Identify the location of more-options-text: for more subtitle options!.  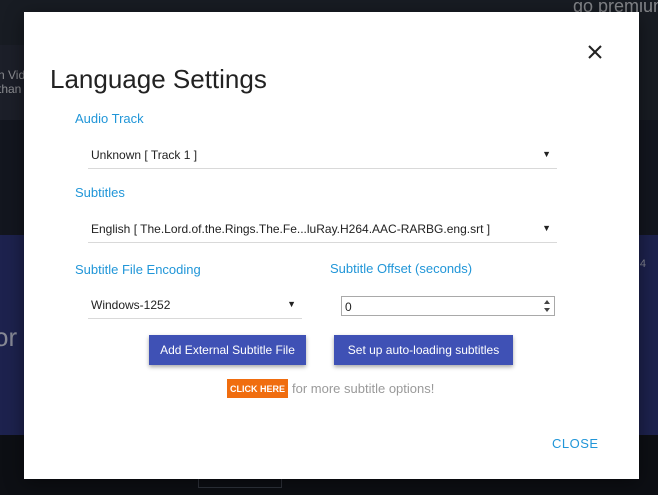
(363, 388).